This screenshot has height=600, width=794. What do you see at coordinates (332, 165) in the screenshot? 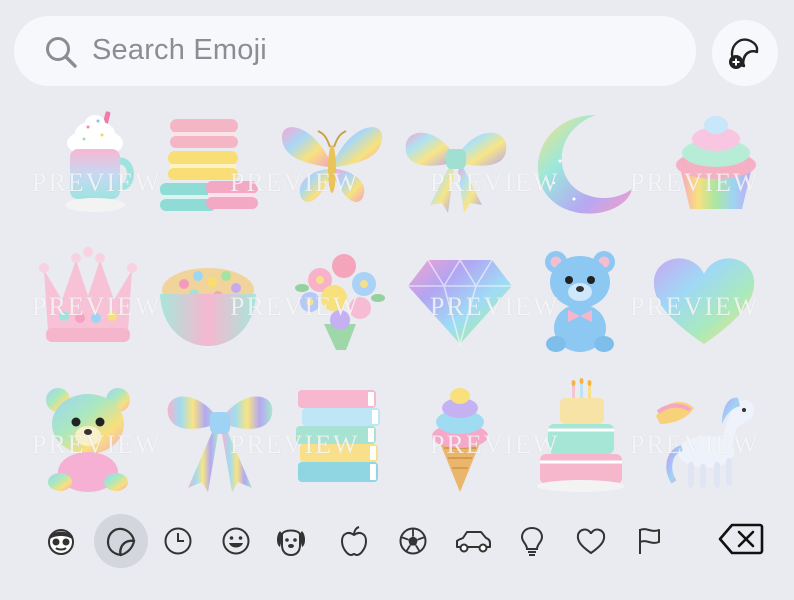
I see `butterfly-sticker` at bounding box center [332, 165].